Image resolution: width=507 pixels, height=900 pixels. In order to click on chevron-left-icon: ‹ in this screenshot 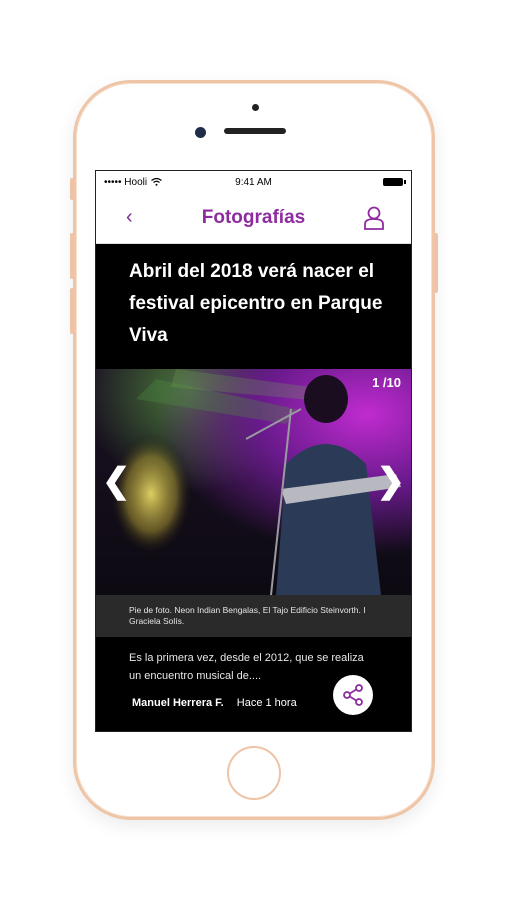, I will do `click(129, 217)`.